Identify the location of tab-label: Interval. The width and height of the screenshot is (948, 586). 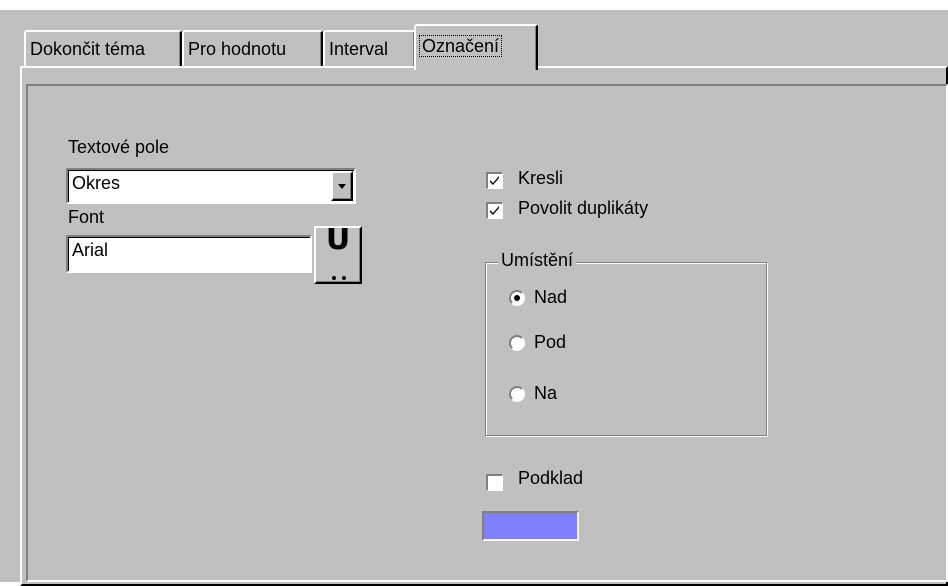
(359, 49).